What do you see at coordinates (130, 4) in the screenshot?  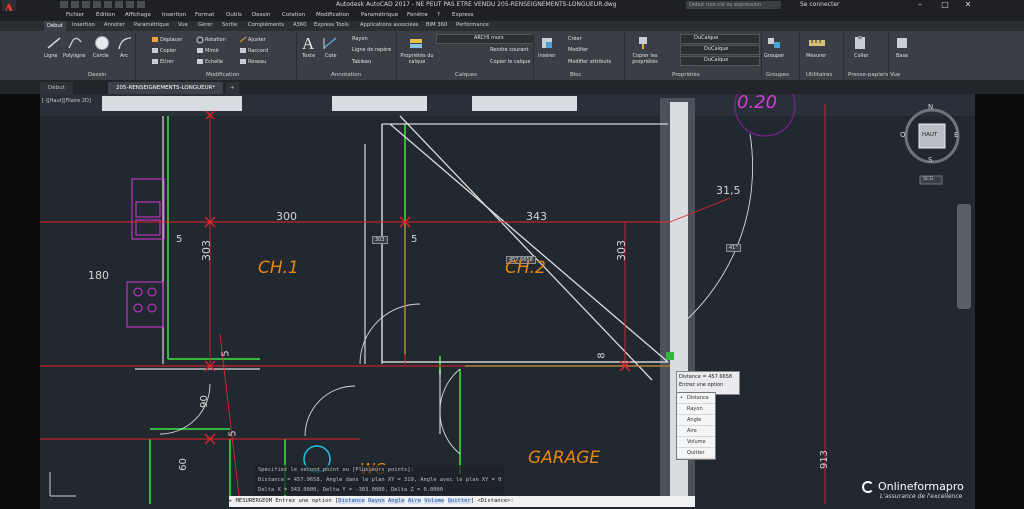 I see `redo-icon` at bounding box center [130, 4].